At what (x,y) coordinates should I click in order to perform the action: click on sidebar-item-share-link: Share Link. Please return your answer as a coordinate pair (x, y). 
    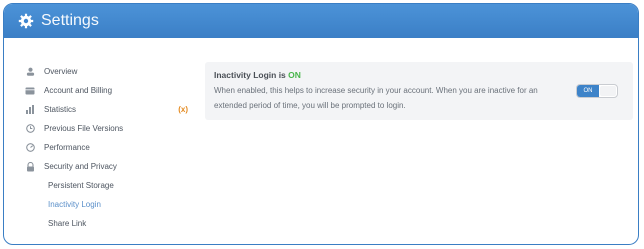
    Looking at the image, I should click on (103, 223).